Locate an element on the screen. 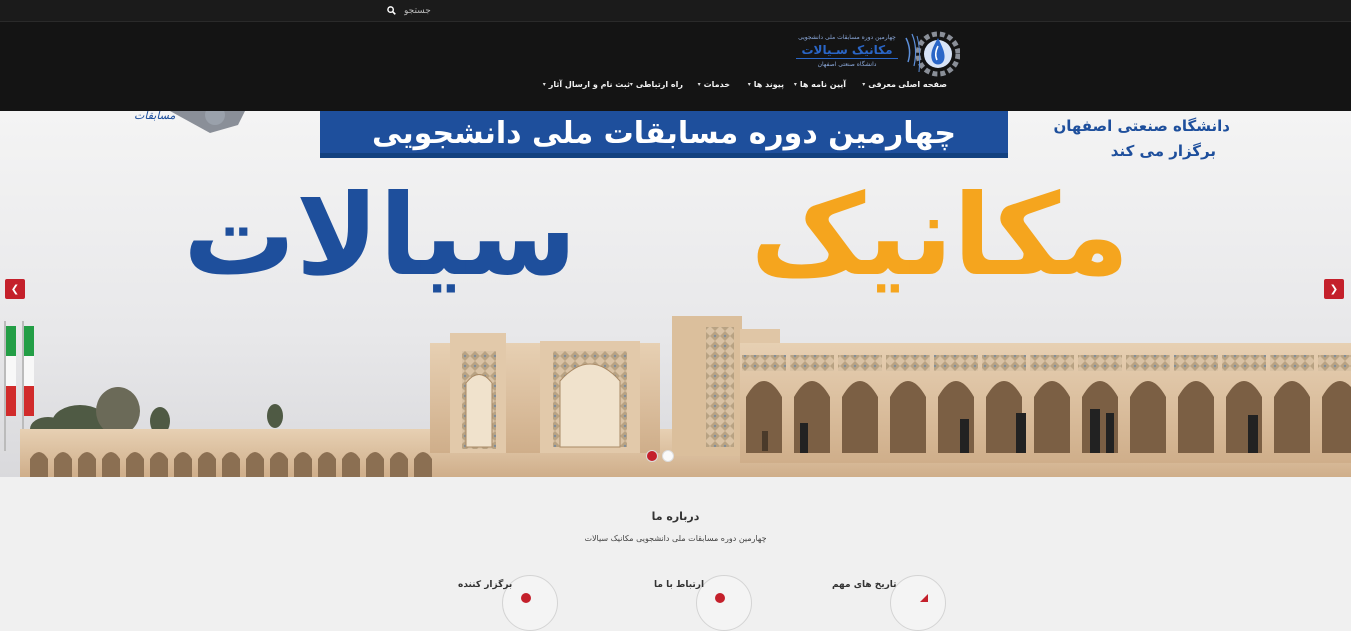 The height and width of the screenshot is (631, 1351). slider-pagination is located at coordinates (660, 456).